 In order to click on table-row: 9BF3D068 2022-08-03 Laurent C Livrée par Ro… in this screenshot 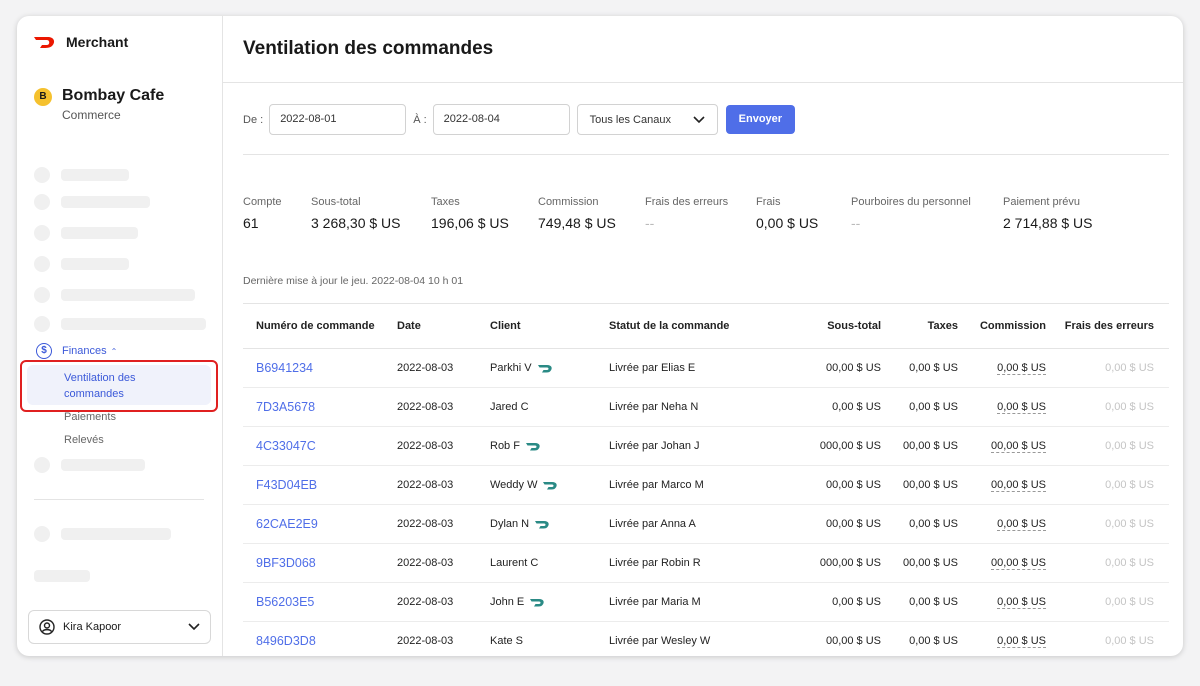, I will do `click(706, 563)`.